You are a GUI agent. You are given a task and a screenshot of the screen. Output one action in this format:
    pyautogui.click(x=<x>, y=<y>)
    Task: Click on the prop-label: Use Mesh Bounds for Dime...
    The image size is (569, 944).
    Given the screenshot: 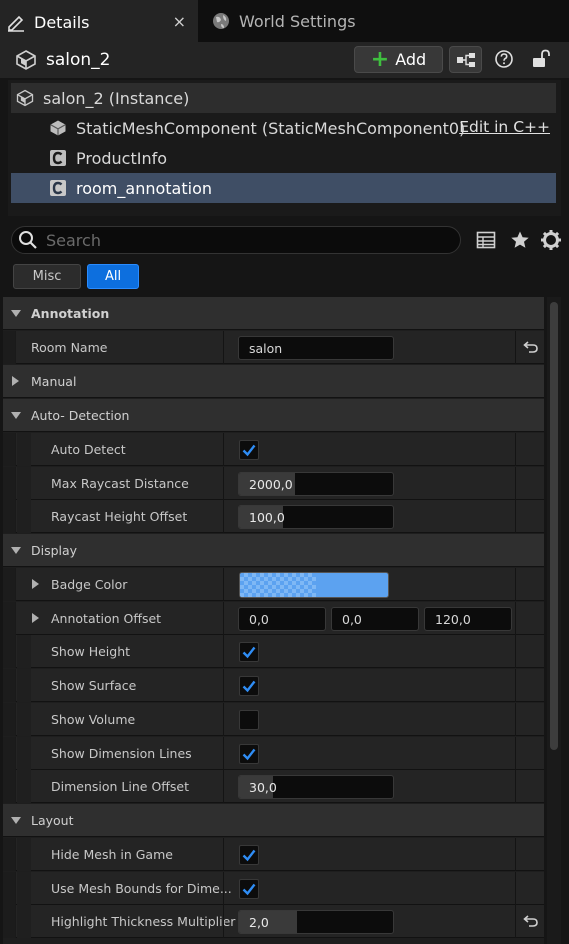 What is the action you would take?
    pyautogui.click(x=141, y=888)
    